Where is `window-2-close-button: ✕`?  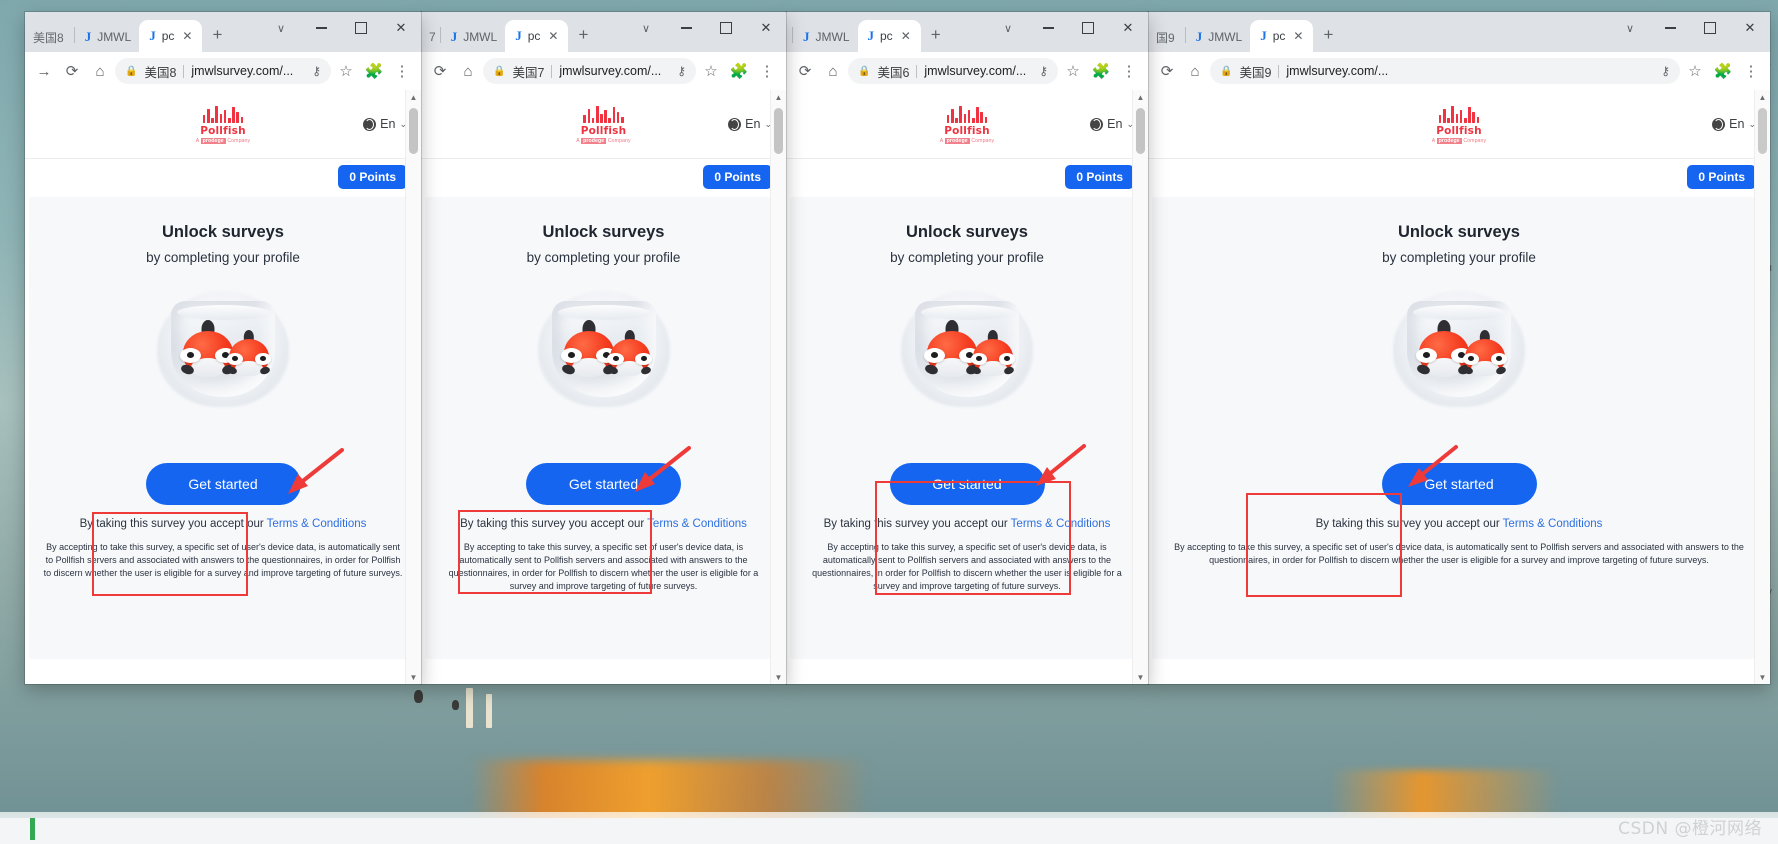 window-2-close-button: ✕ is located at coordinates (766, 28).